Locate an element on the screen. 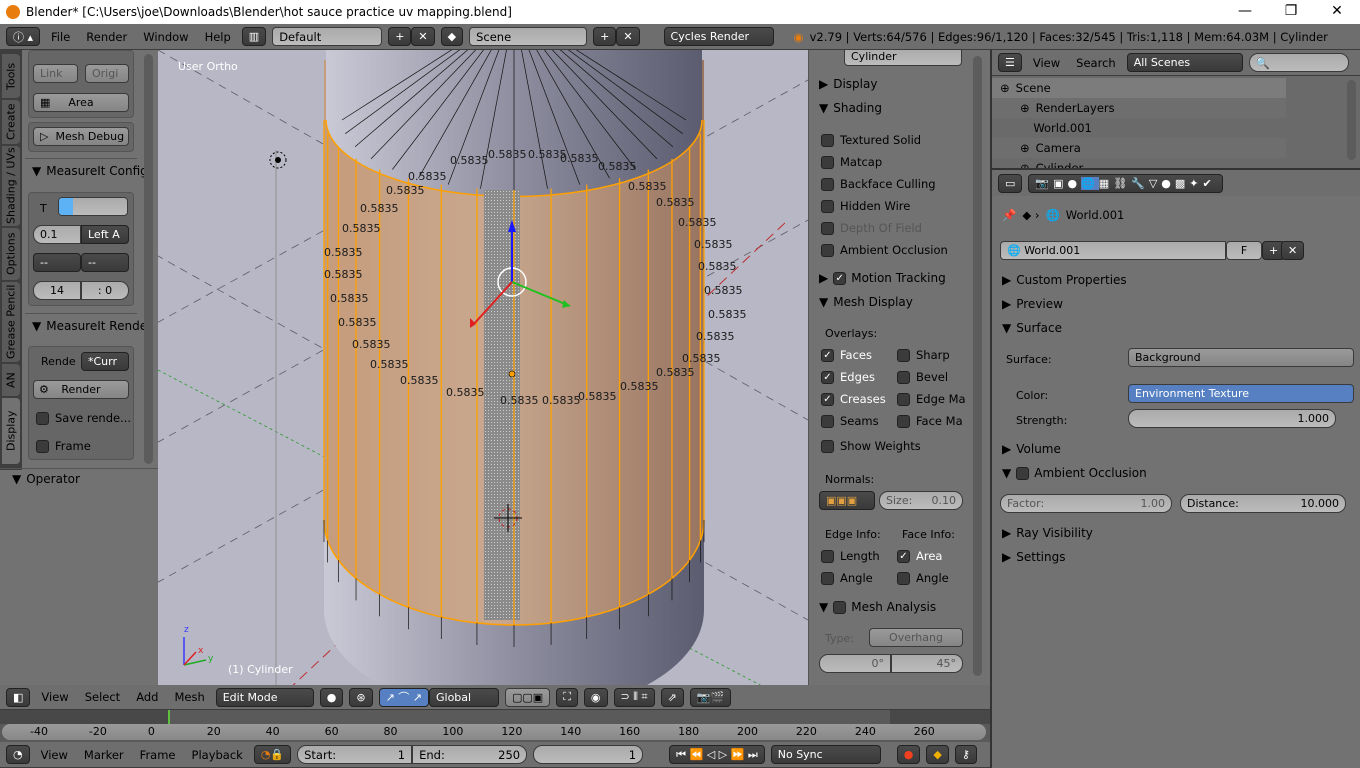 Image resolution: width=1360 pixels, height=768 pixels. render-opengl-button: 📷🎬 is located at coordinates (710, 697).